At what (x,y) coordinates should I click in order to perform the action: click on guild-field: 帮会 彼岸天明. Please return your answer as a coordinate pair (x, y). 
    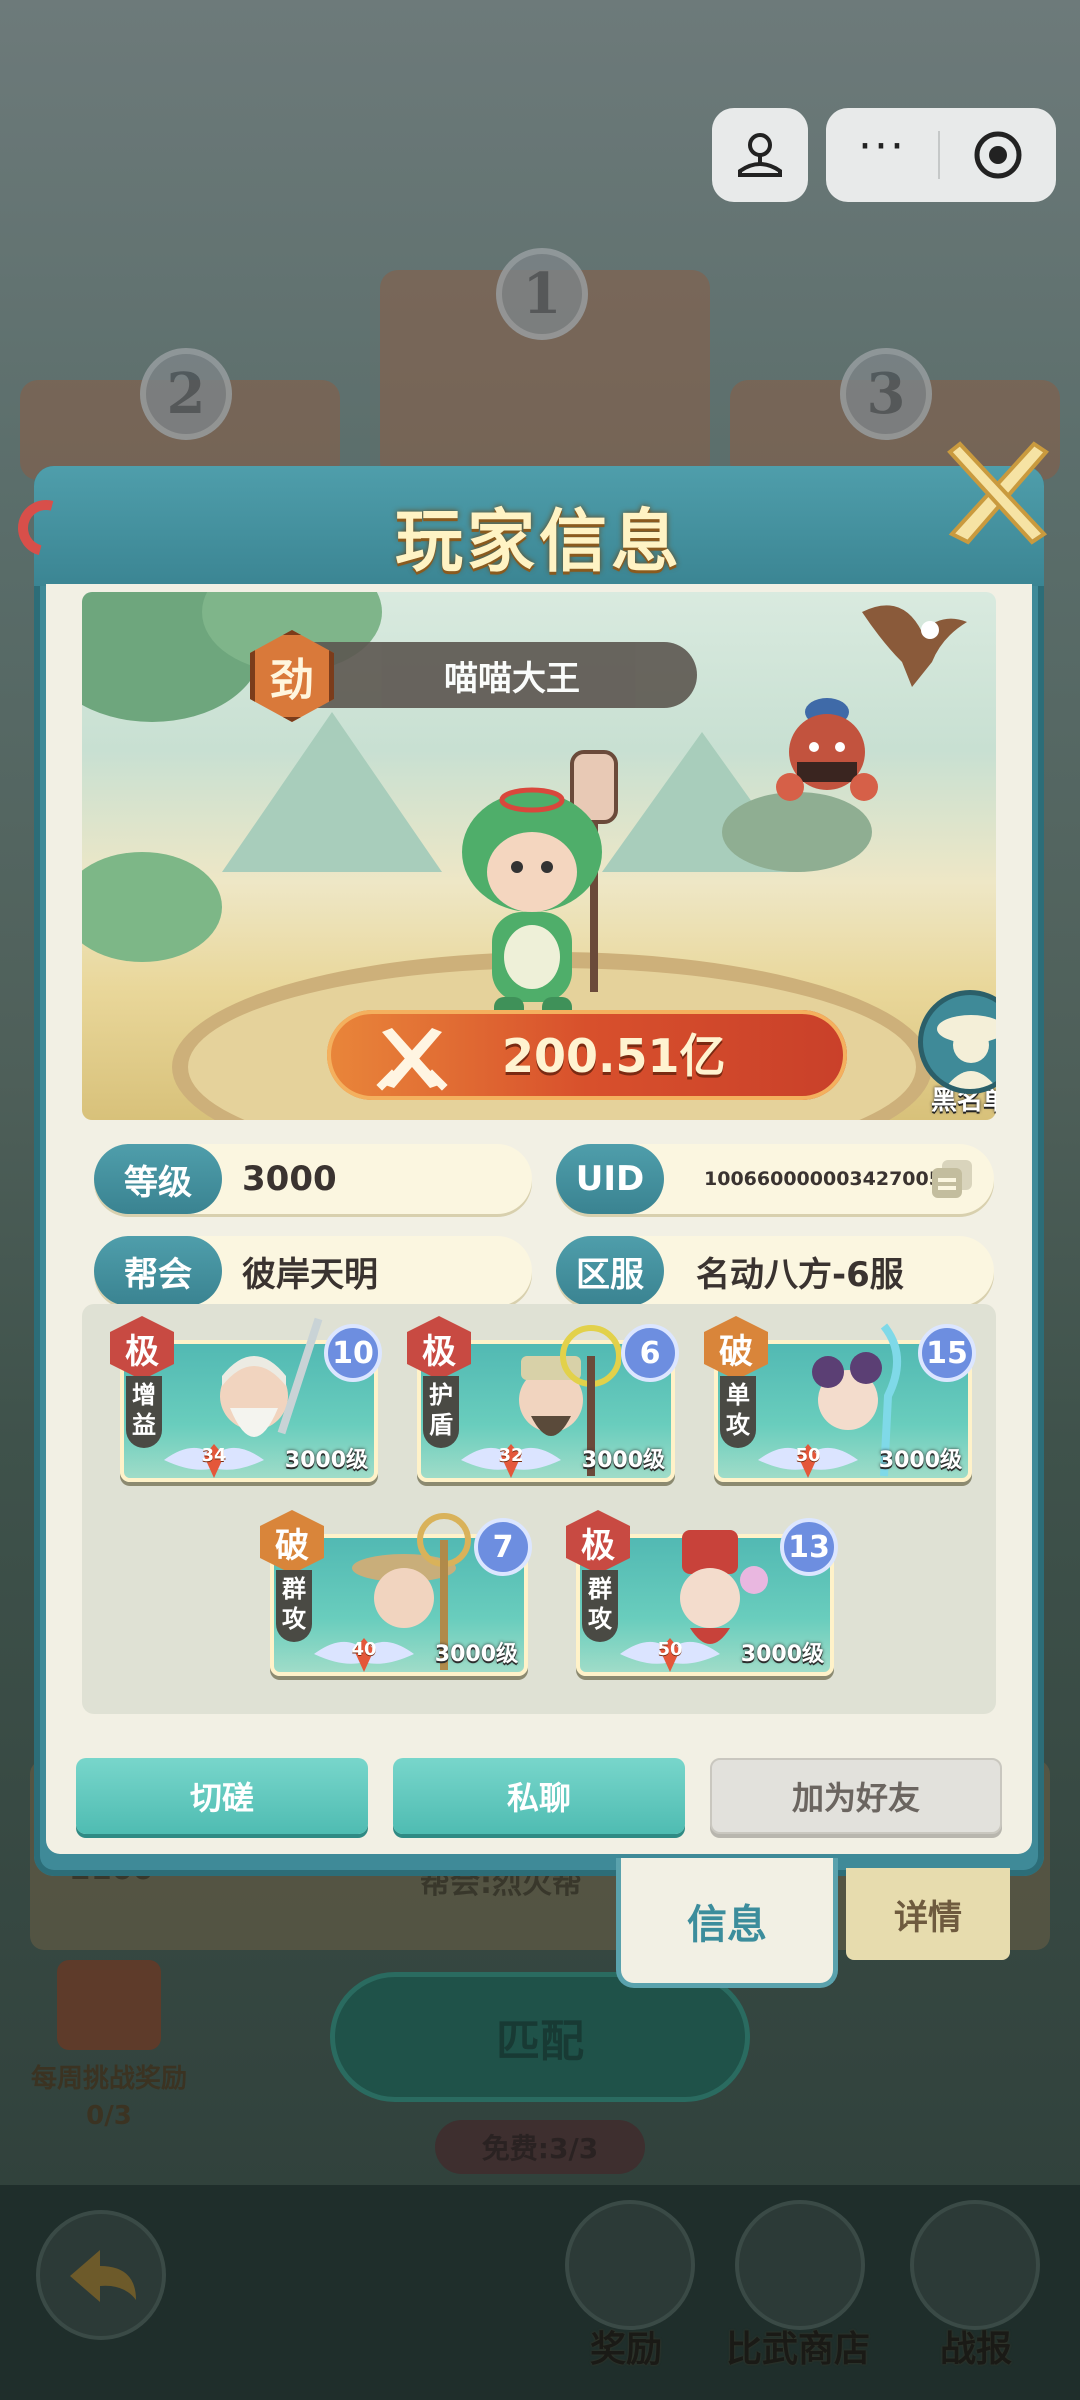
    Looking at the image, I should click on (313, 1271).